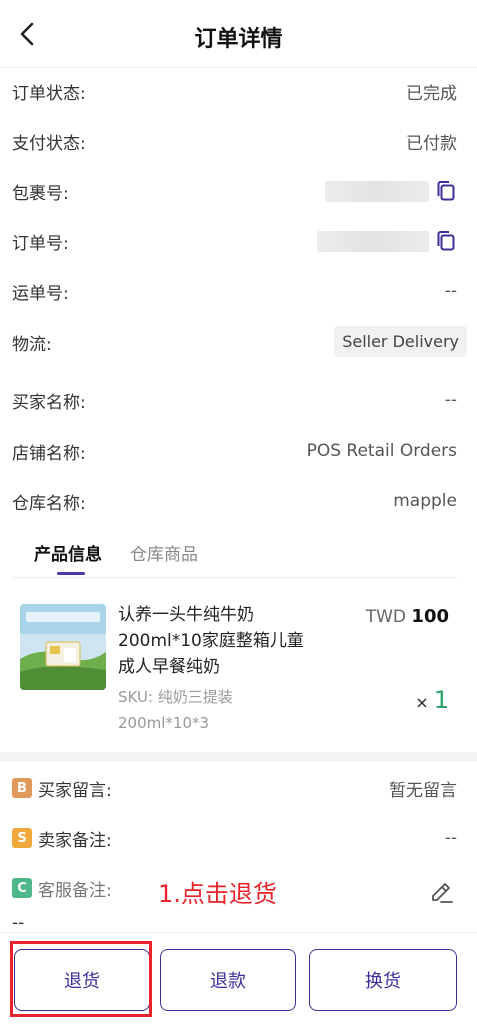 This screenshot has height=1029, width=477. What do you see at coordinates (407, 616) in the screenshot?
I see `product-price: TWD 100` at bounding box center [407, 616].